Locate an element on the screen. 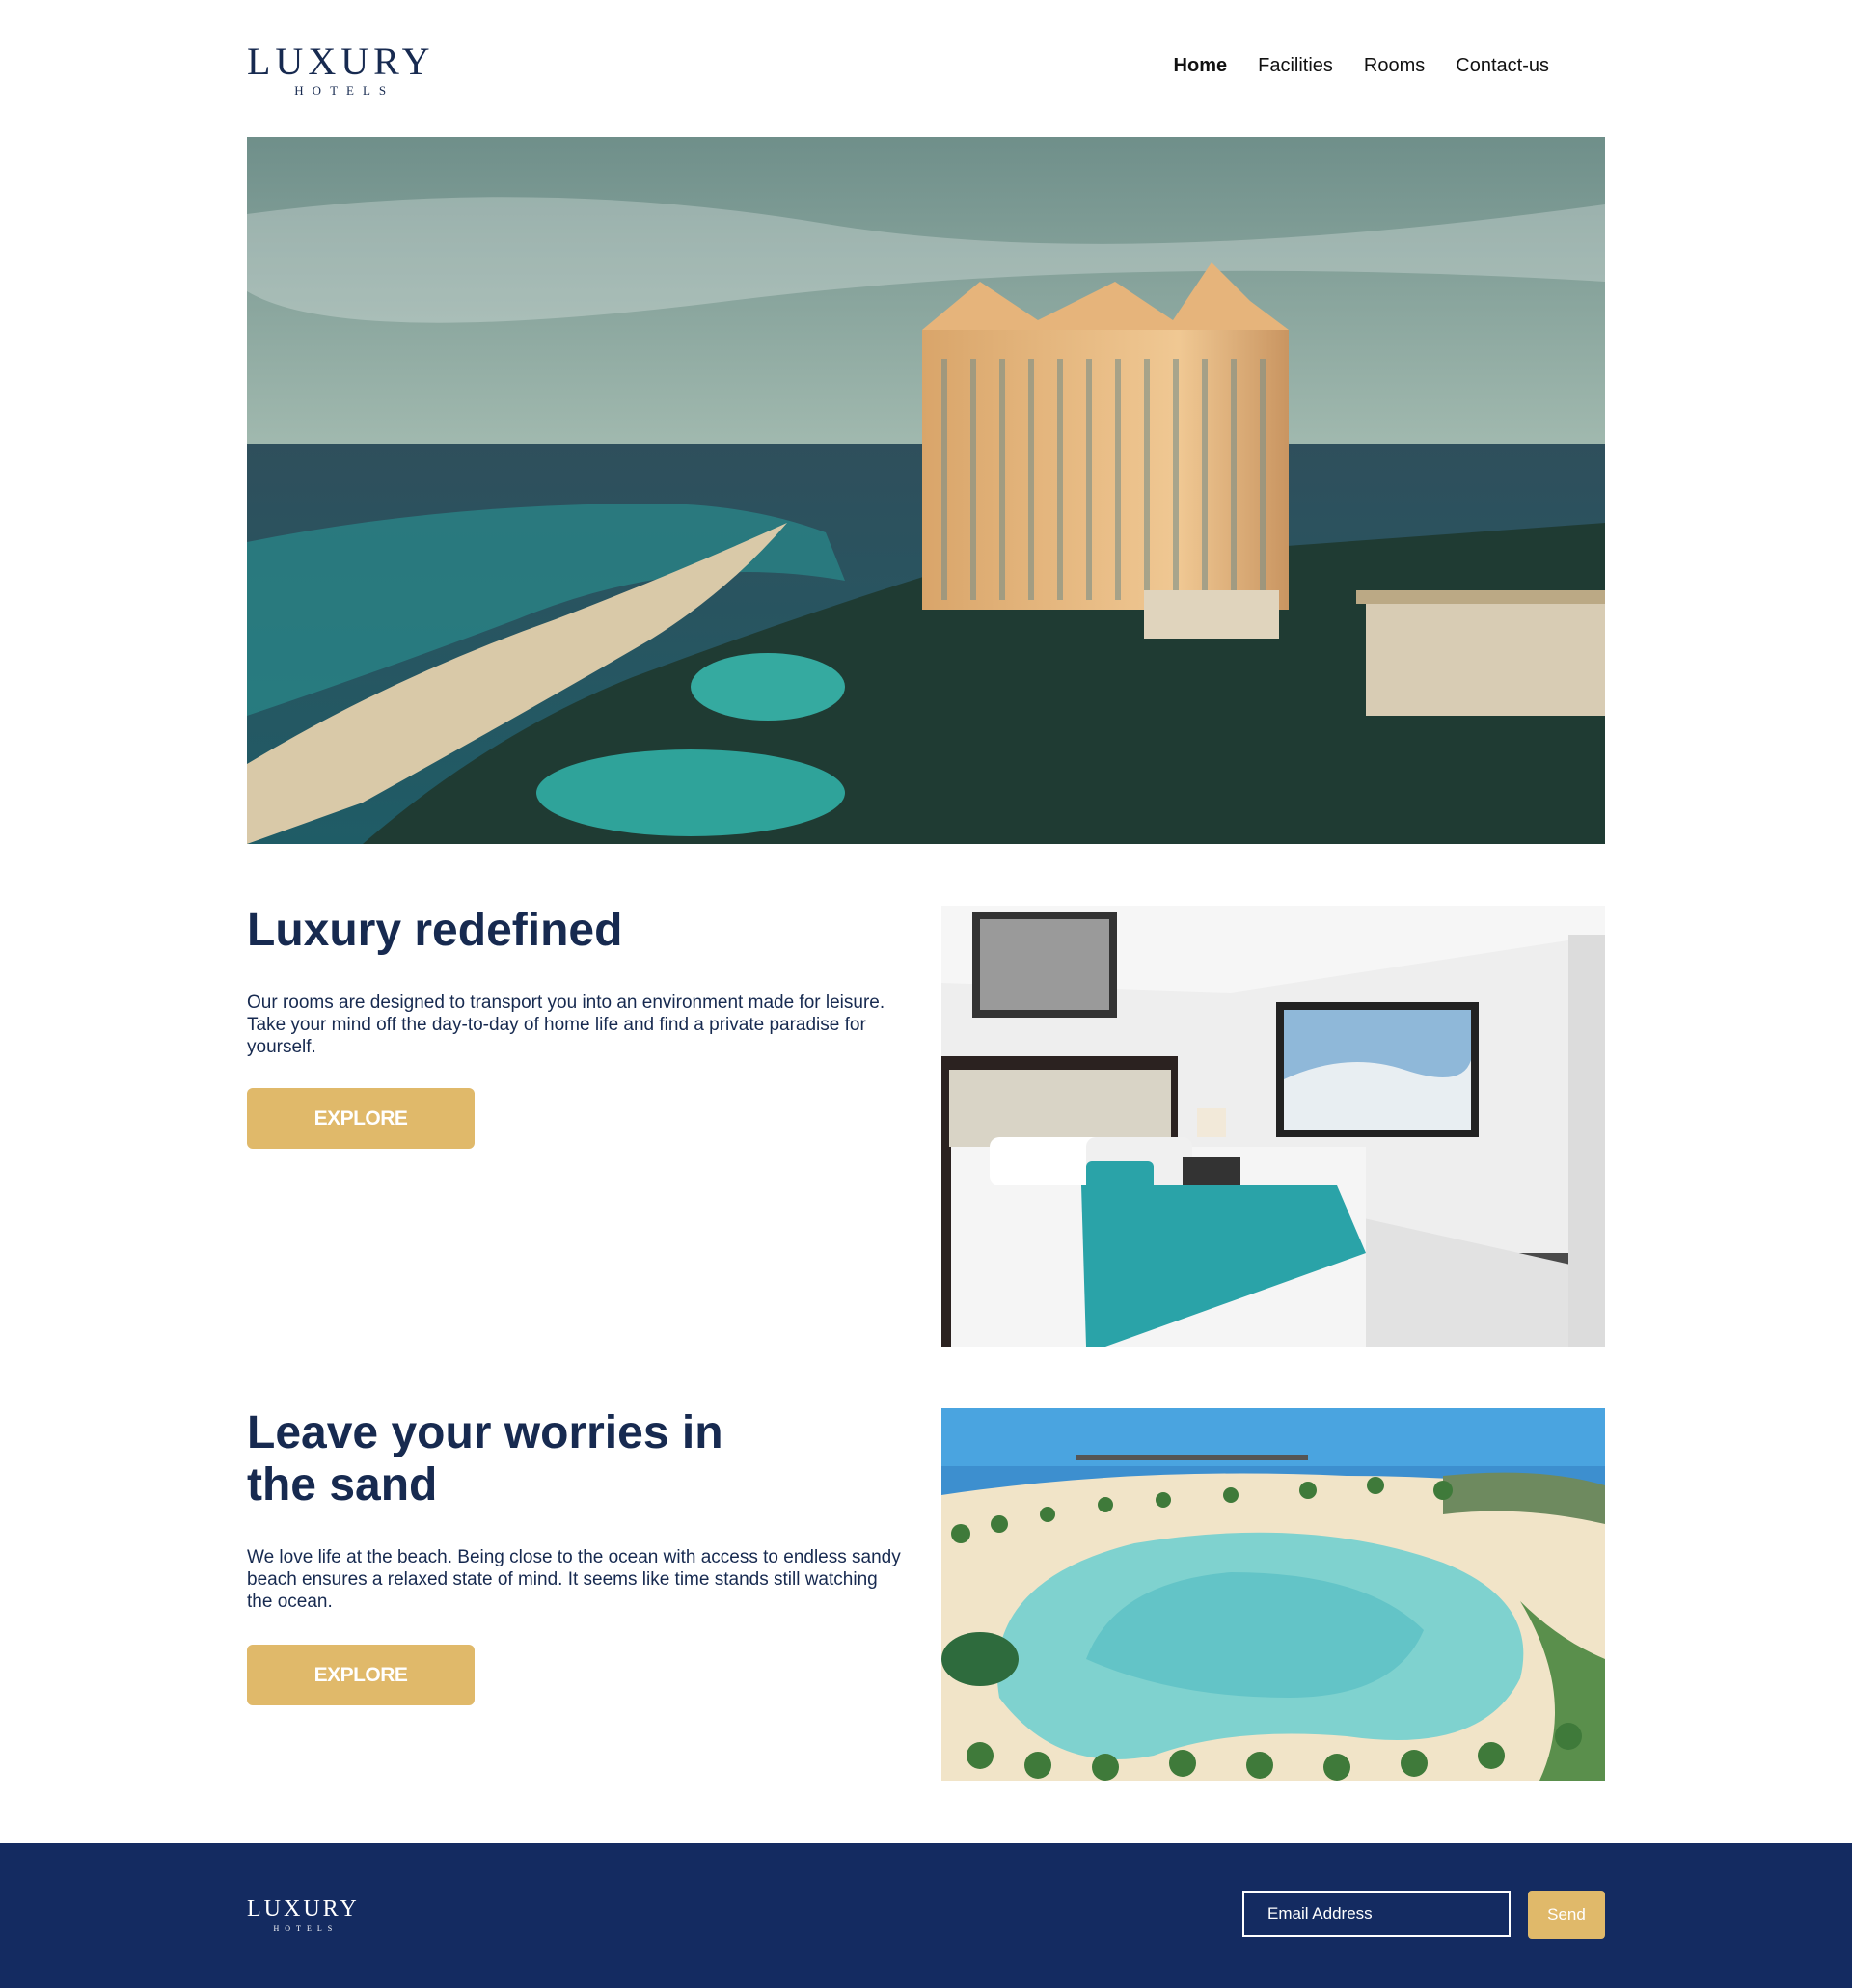  section-title-line-2: the sand is located at coordinates (342, 1485).